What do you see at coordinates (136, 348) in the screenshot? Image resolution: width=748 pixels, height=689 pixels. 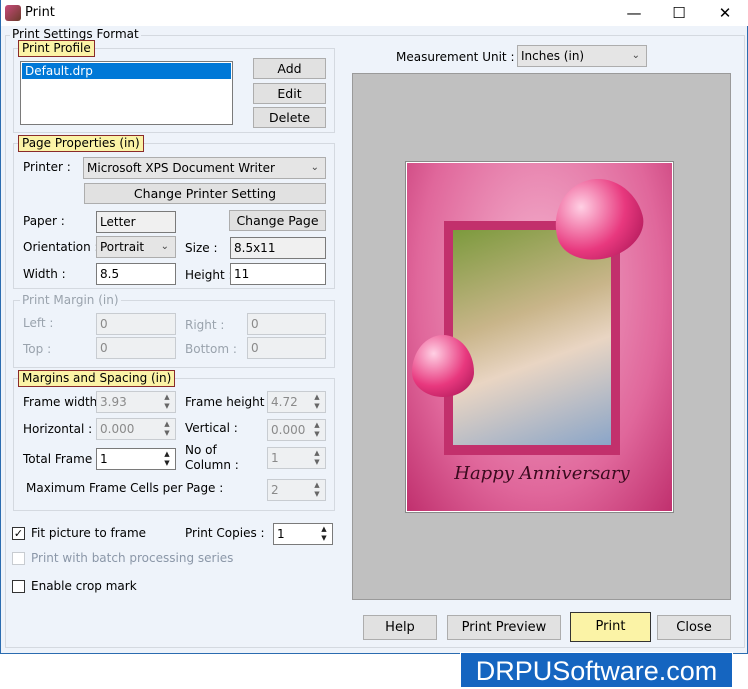 I see `top-margin-input: 0` at bounding box center [136, 348].